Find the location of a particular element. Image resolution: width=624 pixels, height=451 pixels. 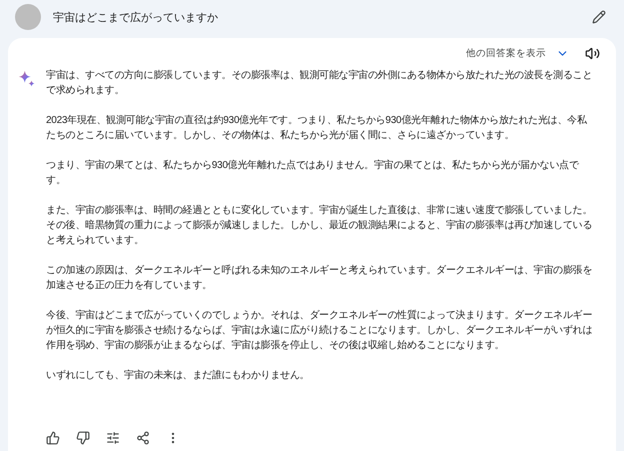

prompt-text: 宇宙はどこまで広がっていますか is located at coordinates (136, 17).